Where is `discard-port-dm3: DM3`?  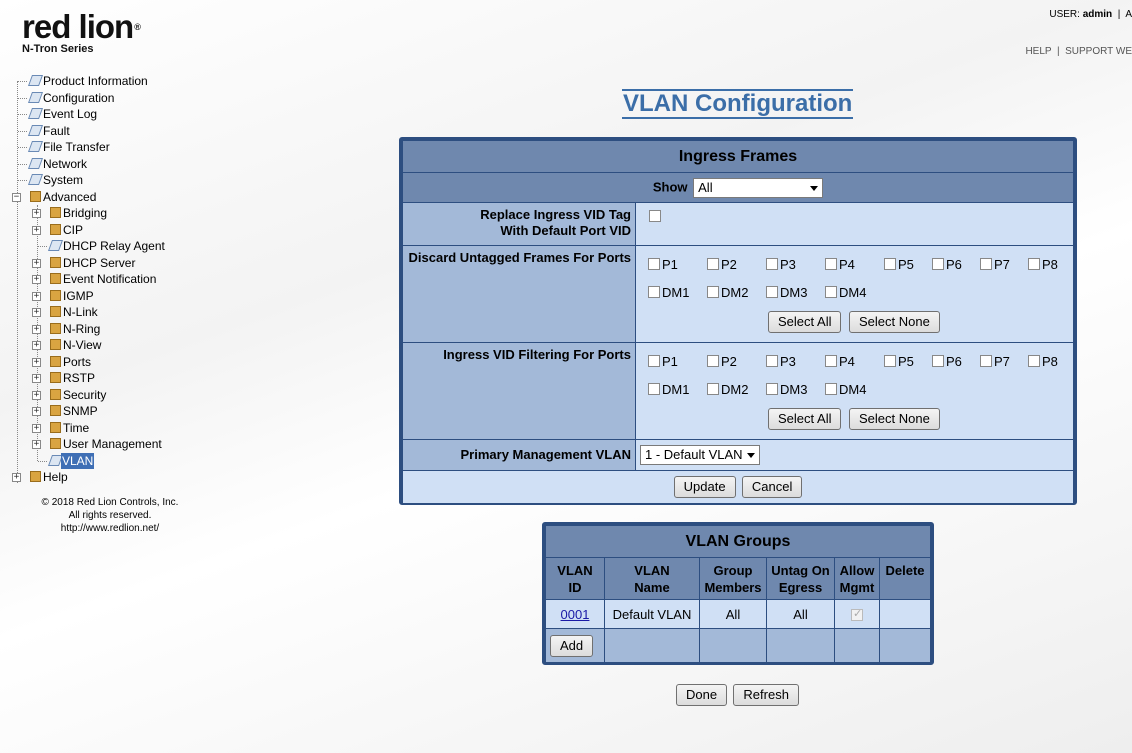
discard-port-dm3: DM3 is located at coordinates (786, 292).